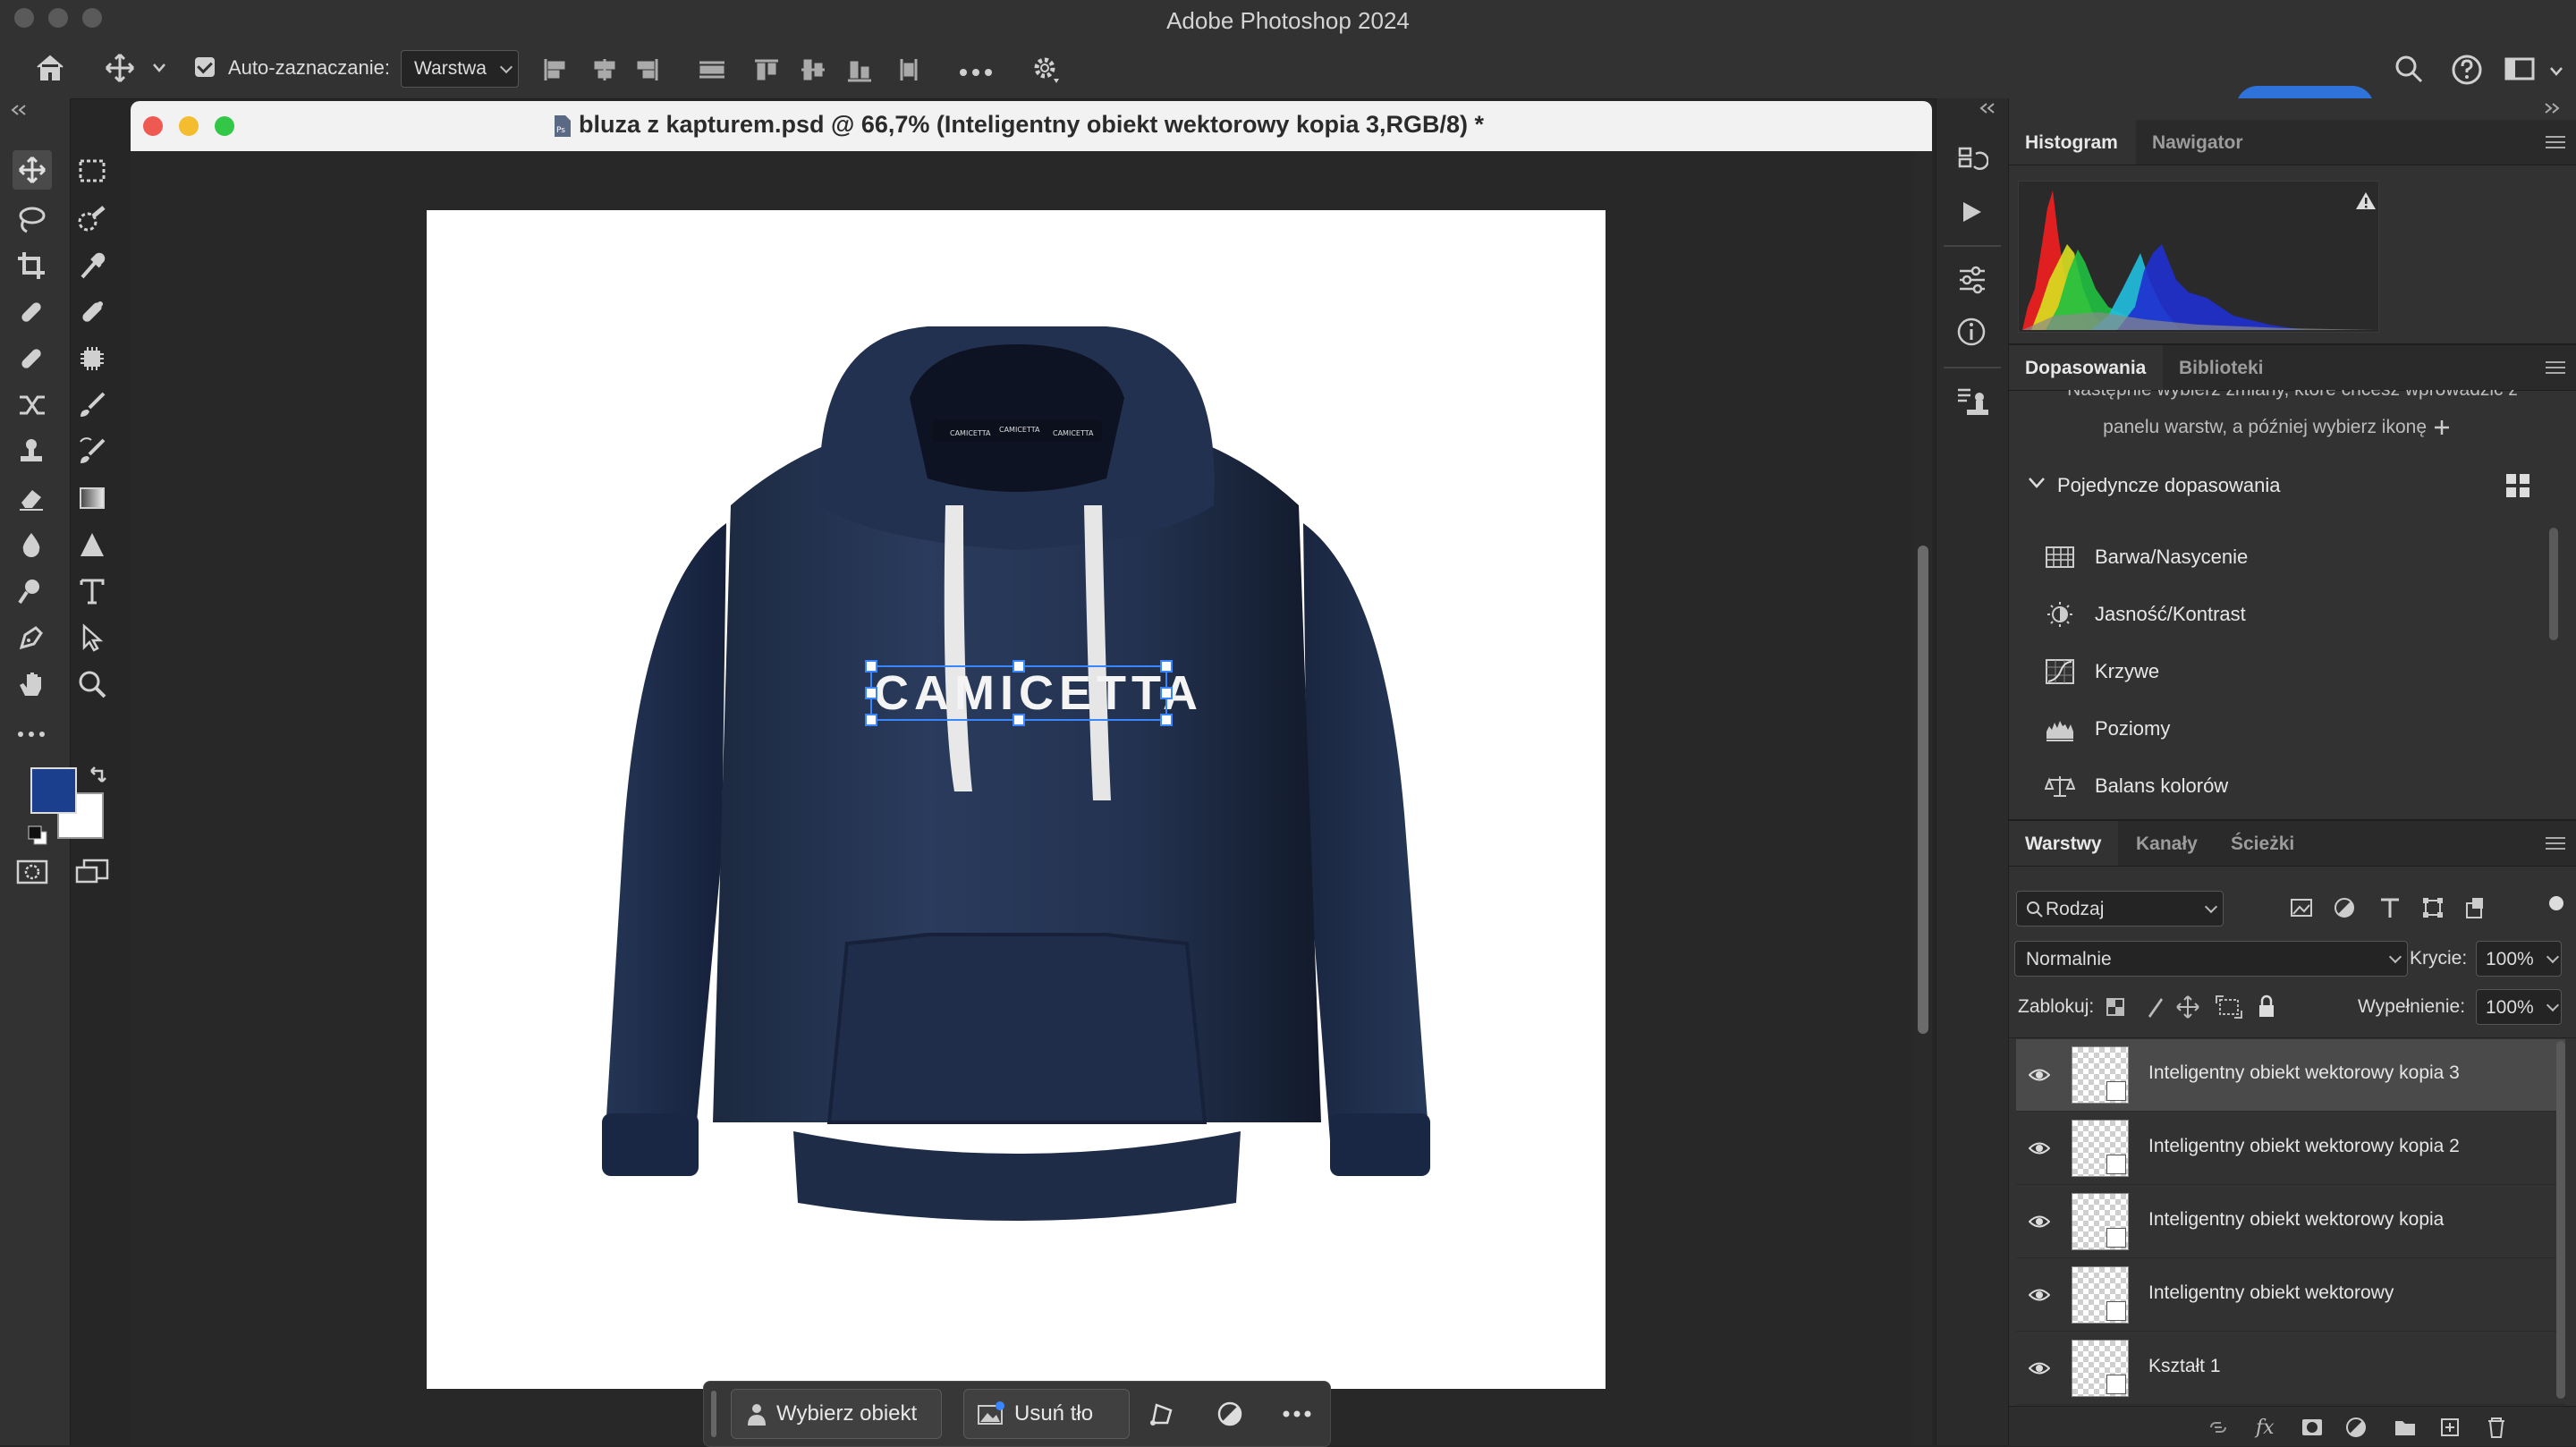  I want to click on adjustment-color-balance: Balans kolorów, so click(2268, 787).